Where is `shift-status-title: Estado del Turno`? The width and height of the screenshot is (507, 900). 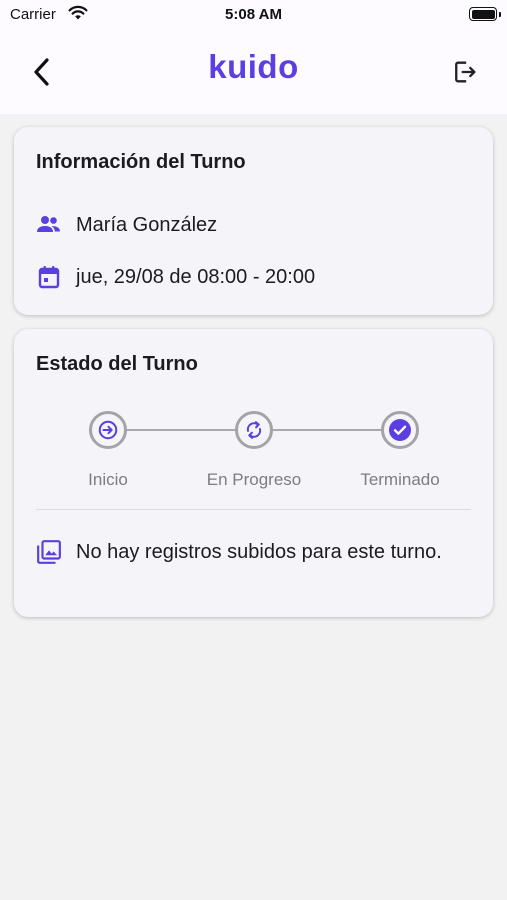
shift-status-title: Estado del Turno is located at coordinates (117, 364).